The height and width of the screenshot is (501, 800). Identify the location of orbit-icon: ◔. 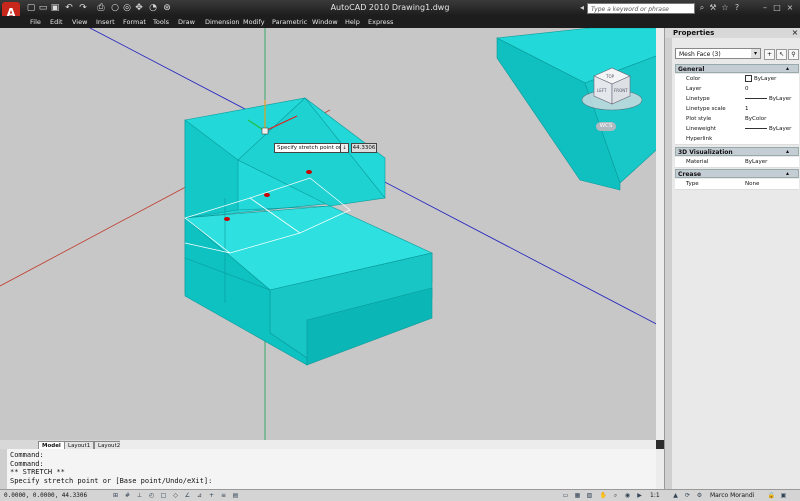
(153, 8).